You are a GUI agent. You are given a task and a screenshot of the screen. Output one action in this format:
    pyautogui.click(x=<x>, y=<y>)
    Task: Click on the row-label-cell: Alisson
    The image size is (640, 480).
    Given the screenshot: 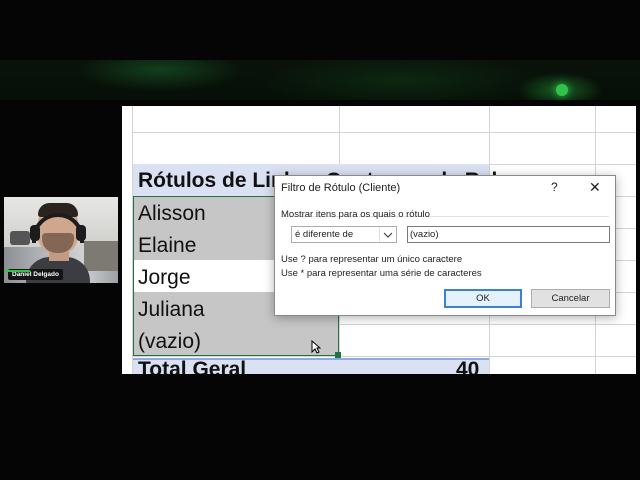 What is the action you would take?
    pyautogui.click(x=172, y=214)
    